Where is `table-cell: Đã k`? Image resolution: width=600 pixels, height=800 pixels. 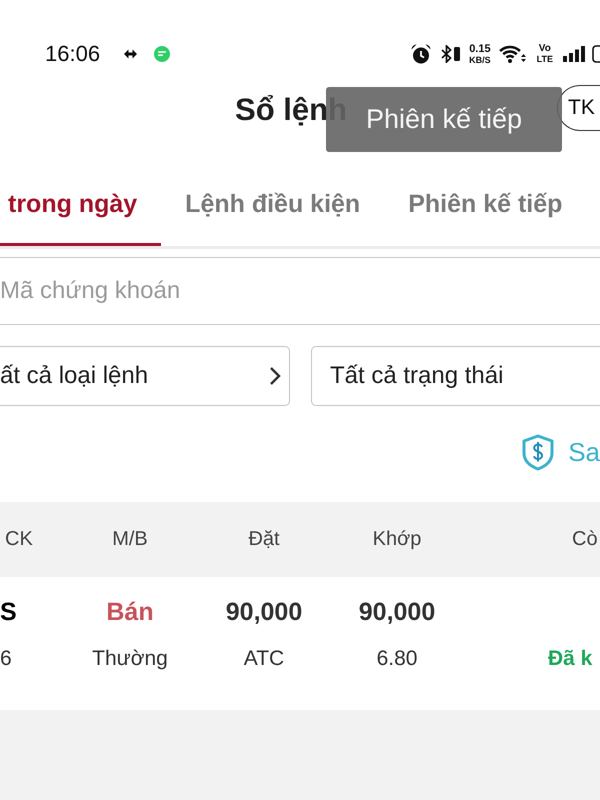
table-cell: Đã k is located at coordinates (570, 659).